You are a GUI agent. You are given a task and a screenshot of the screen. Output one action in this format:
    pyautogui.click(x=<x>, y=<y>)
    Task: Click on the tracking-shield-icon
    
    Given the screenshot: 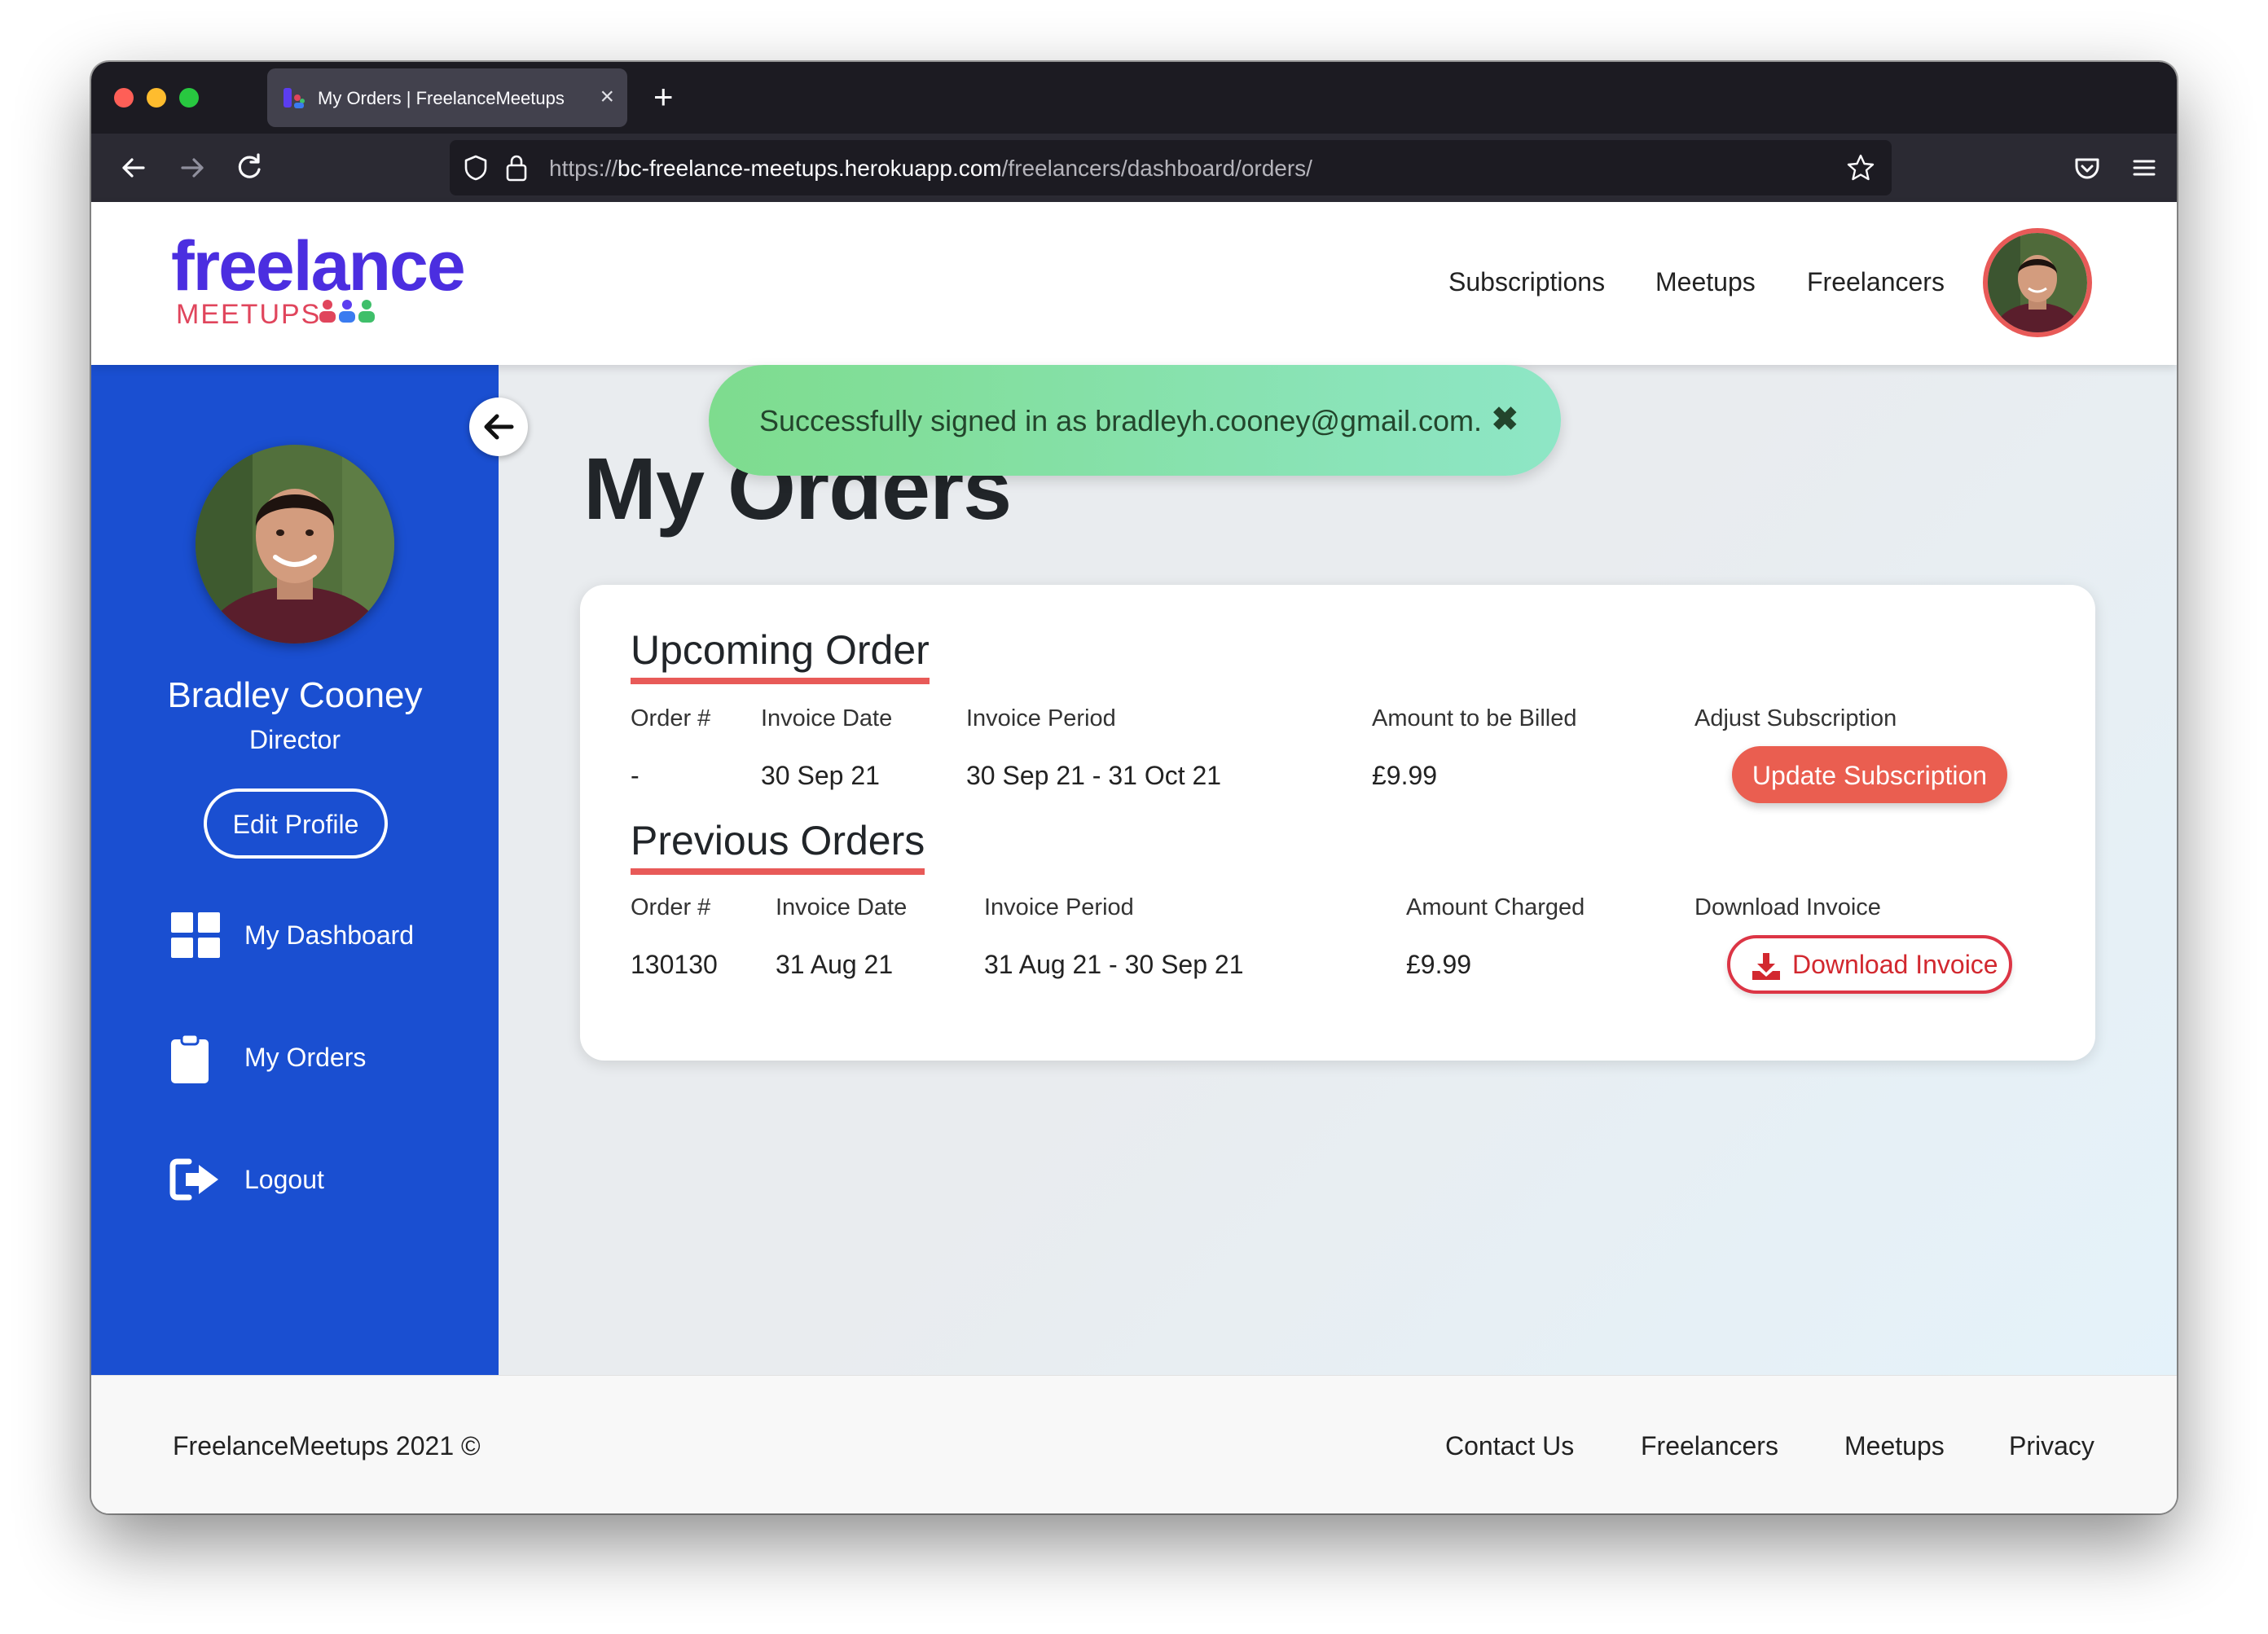 What is the action you would take?
    pyautogui.click(x=475, y=167)
    